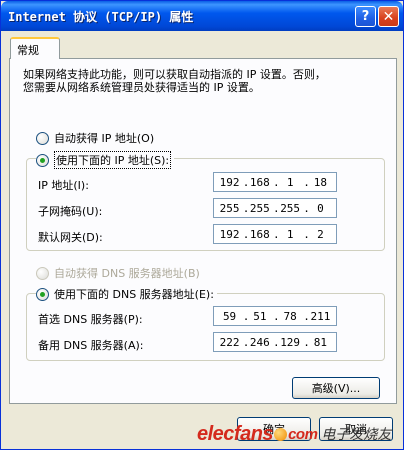 Image resolution: width=404 pixels, height=450 pixels. I want to click on manual-ip-option: 使用下面的 IP 地址(S):, so click(105, 160).